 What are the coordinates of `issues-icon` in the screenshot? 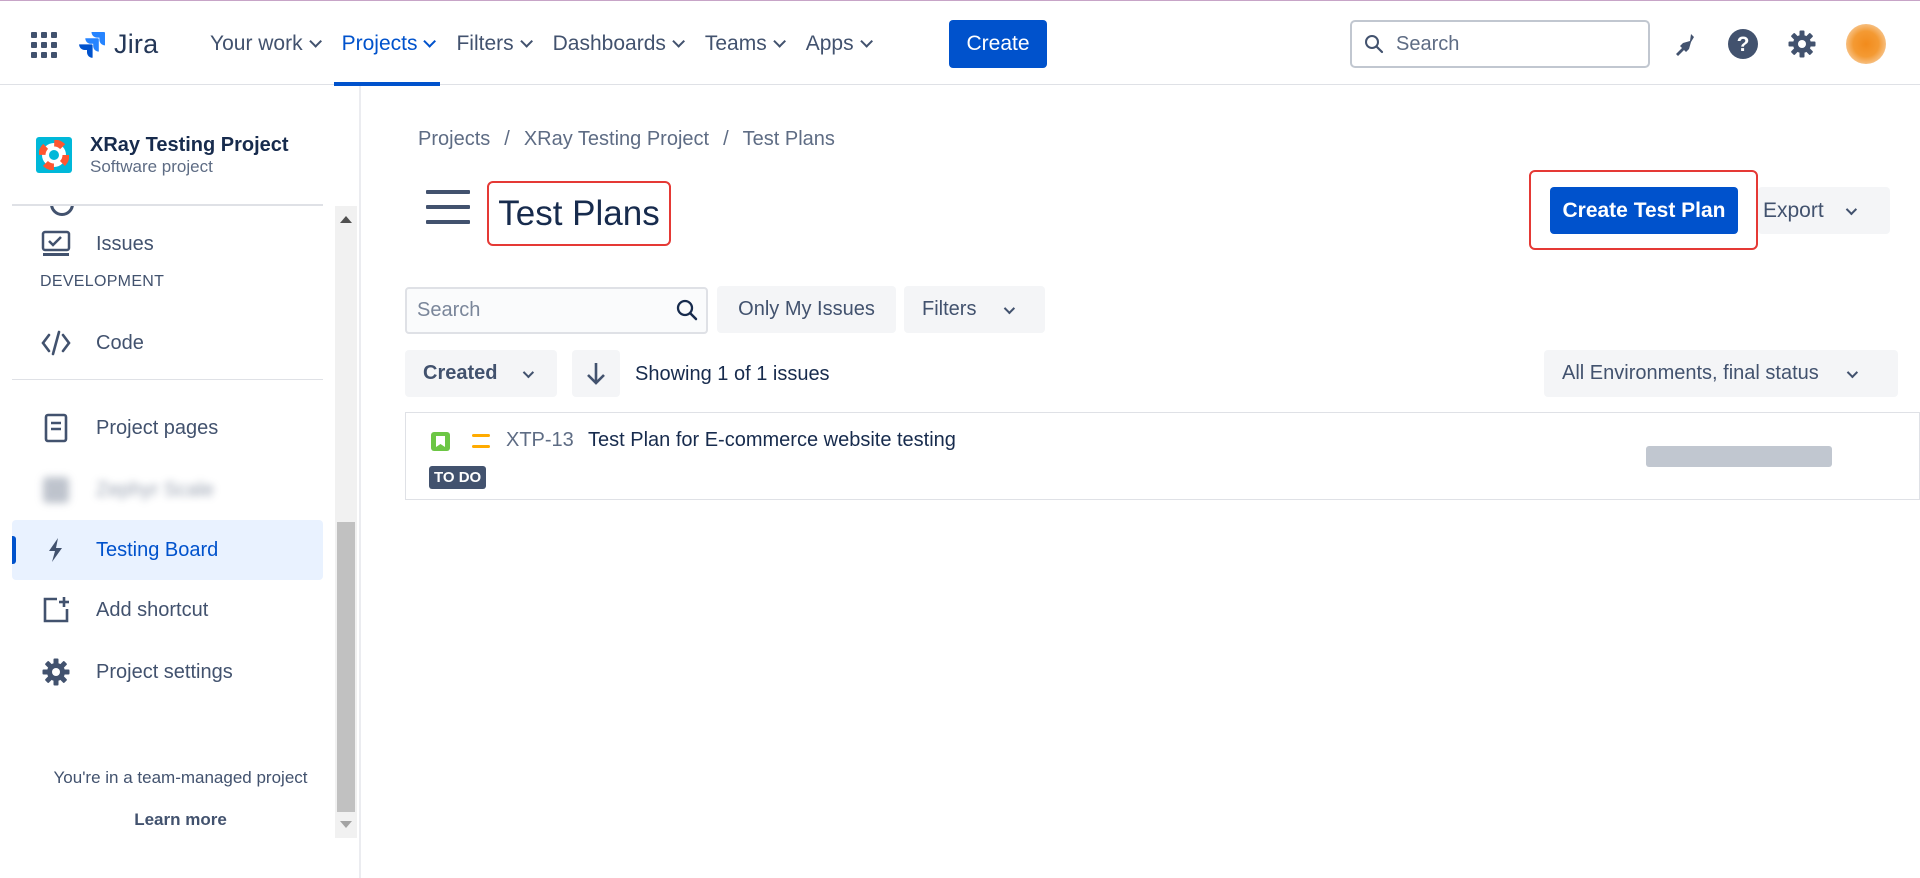 It's located at (56, 244).